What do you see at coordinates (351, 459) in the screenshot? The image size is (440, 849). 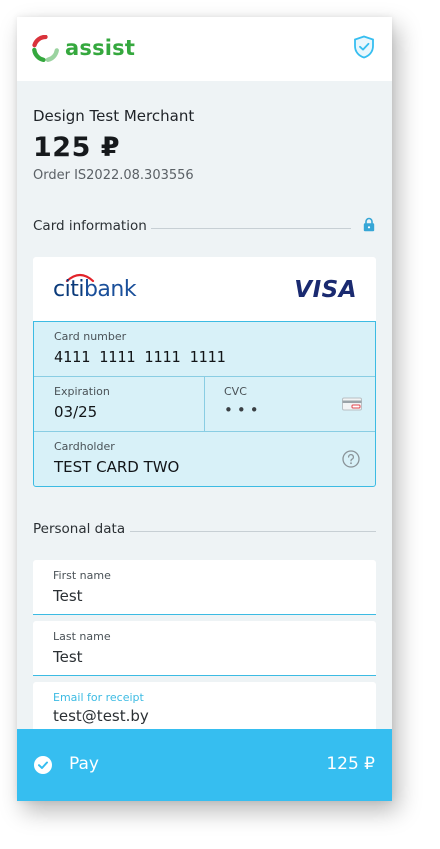 I see `help-icon` at bounding box center [351, 459].